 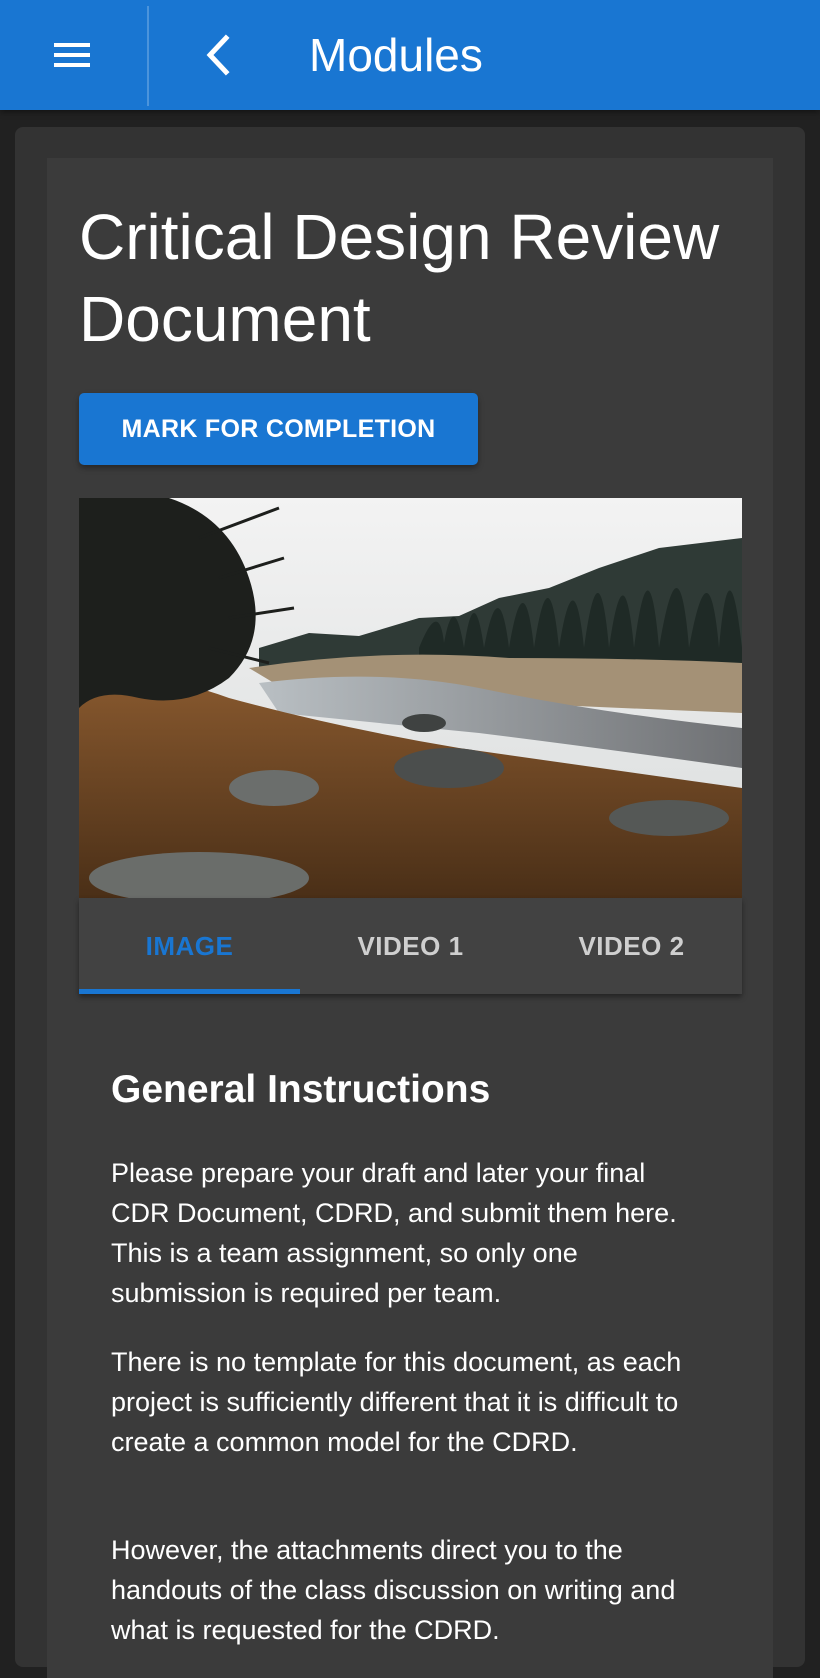 What do you see at coordinates (631, 946) in the screenshot?
I see `tab-video-2: VIDEO 2` at bounding box center [631, 946].